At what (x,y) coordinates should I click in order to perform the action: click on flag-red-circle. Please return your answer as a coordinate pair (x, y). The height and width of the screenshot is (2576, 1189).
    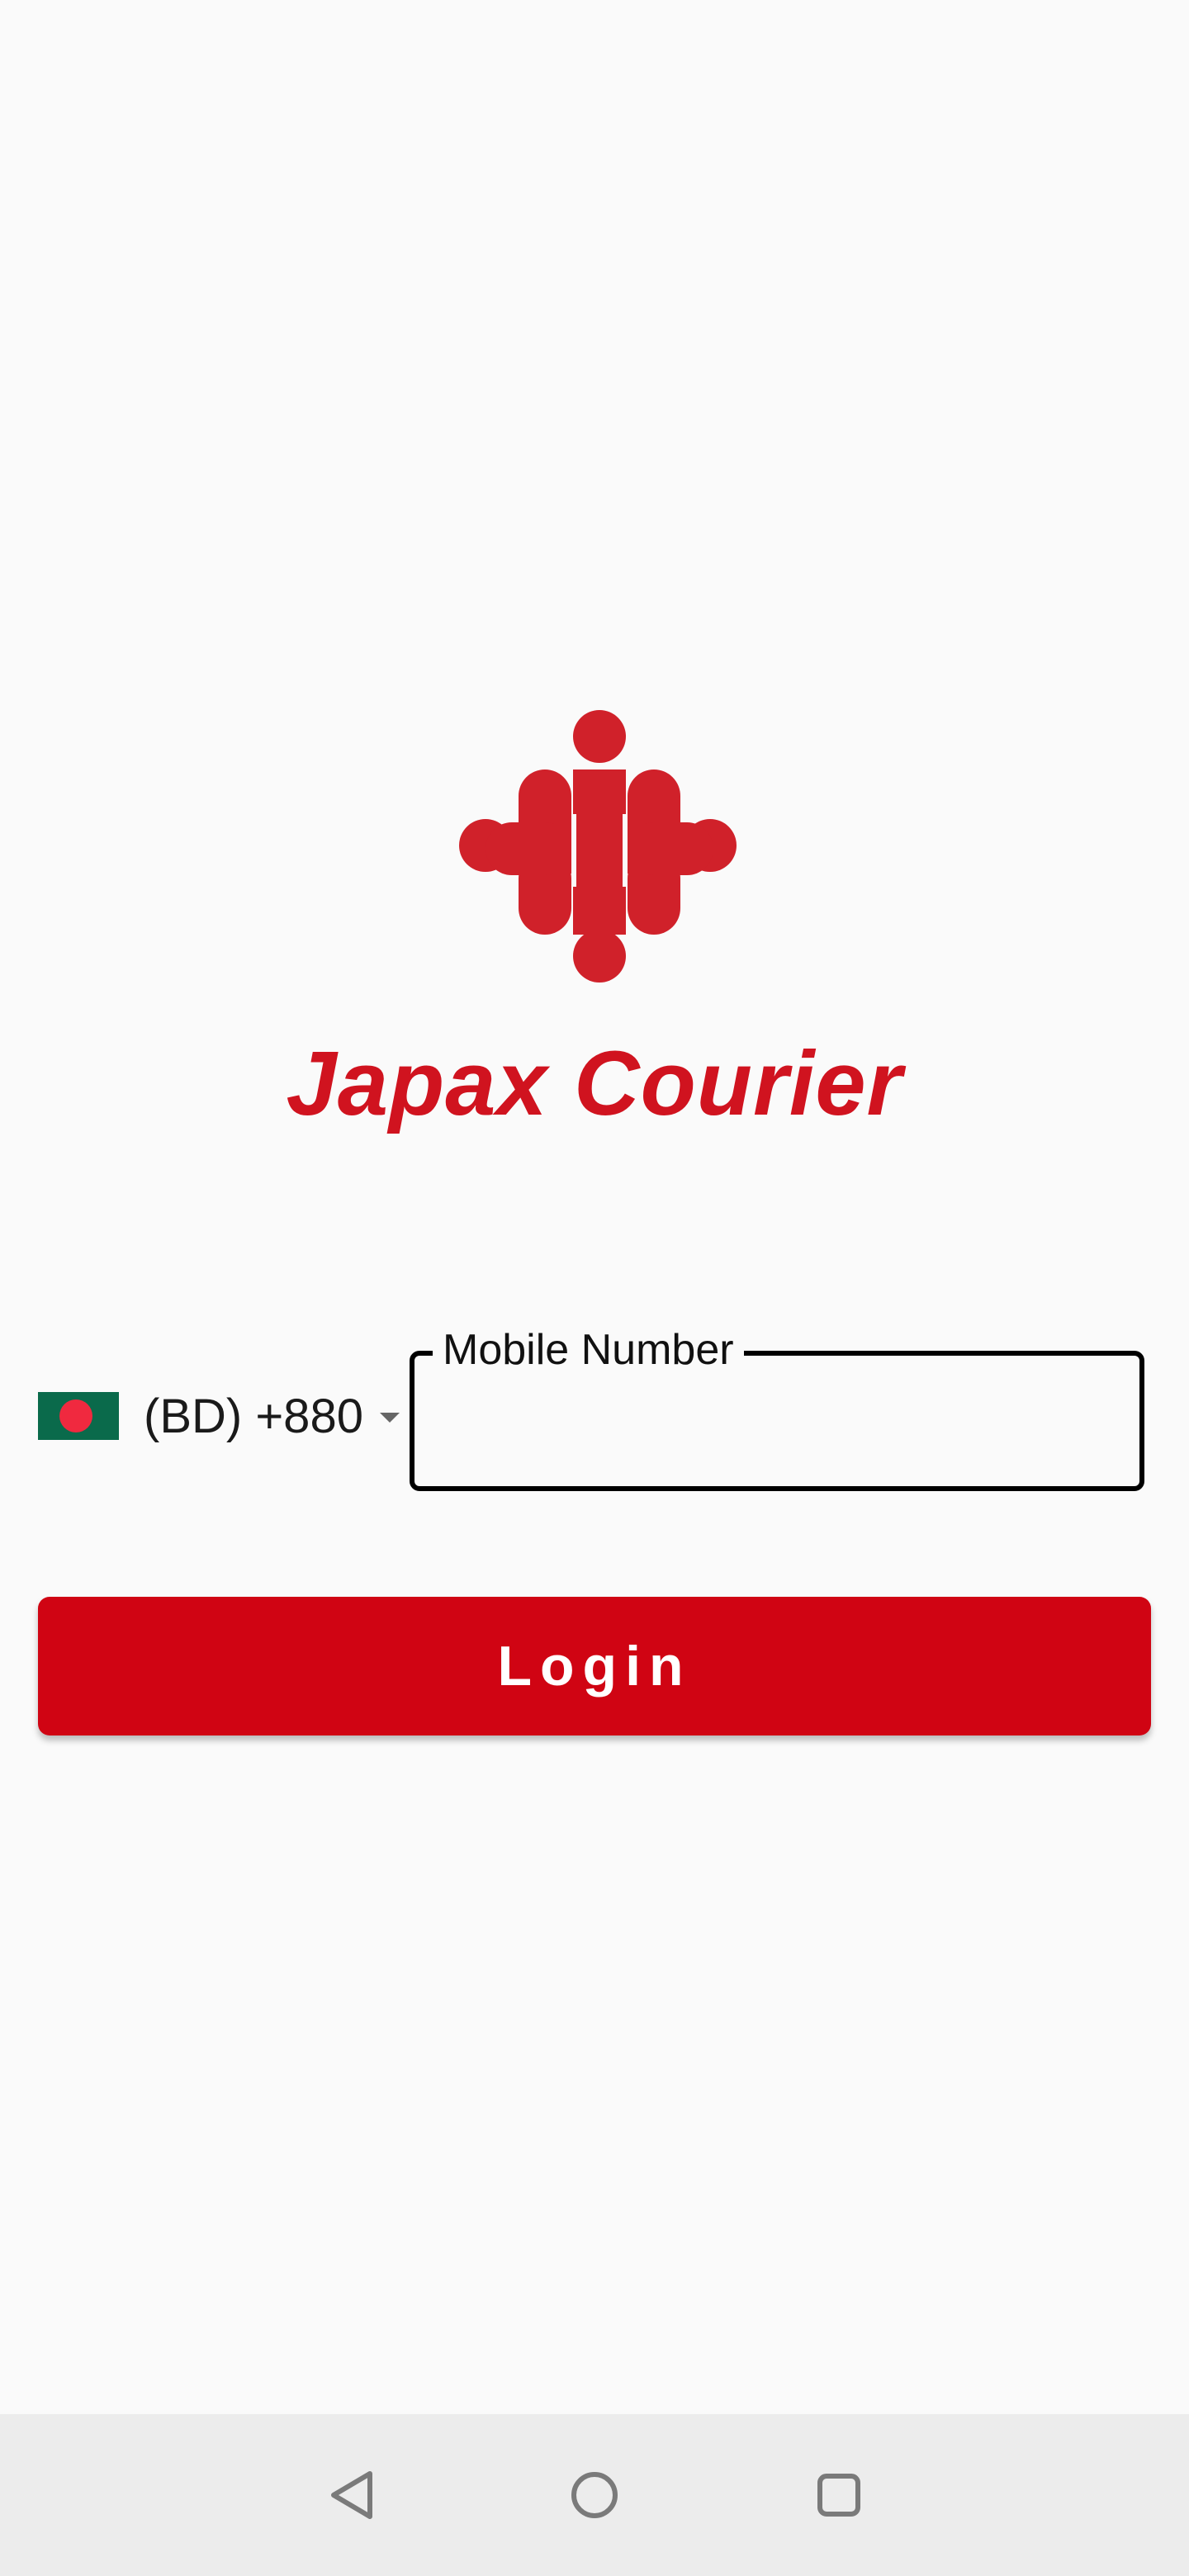
    Looking at the image, I should click on (75, 1415).